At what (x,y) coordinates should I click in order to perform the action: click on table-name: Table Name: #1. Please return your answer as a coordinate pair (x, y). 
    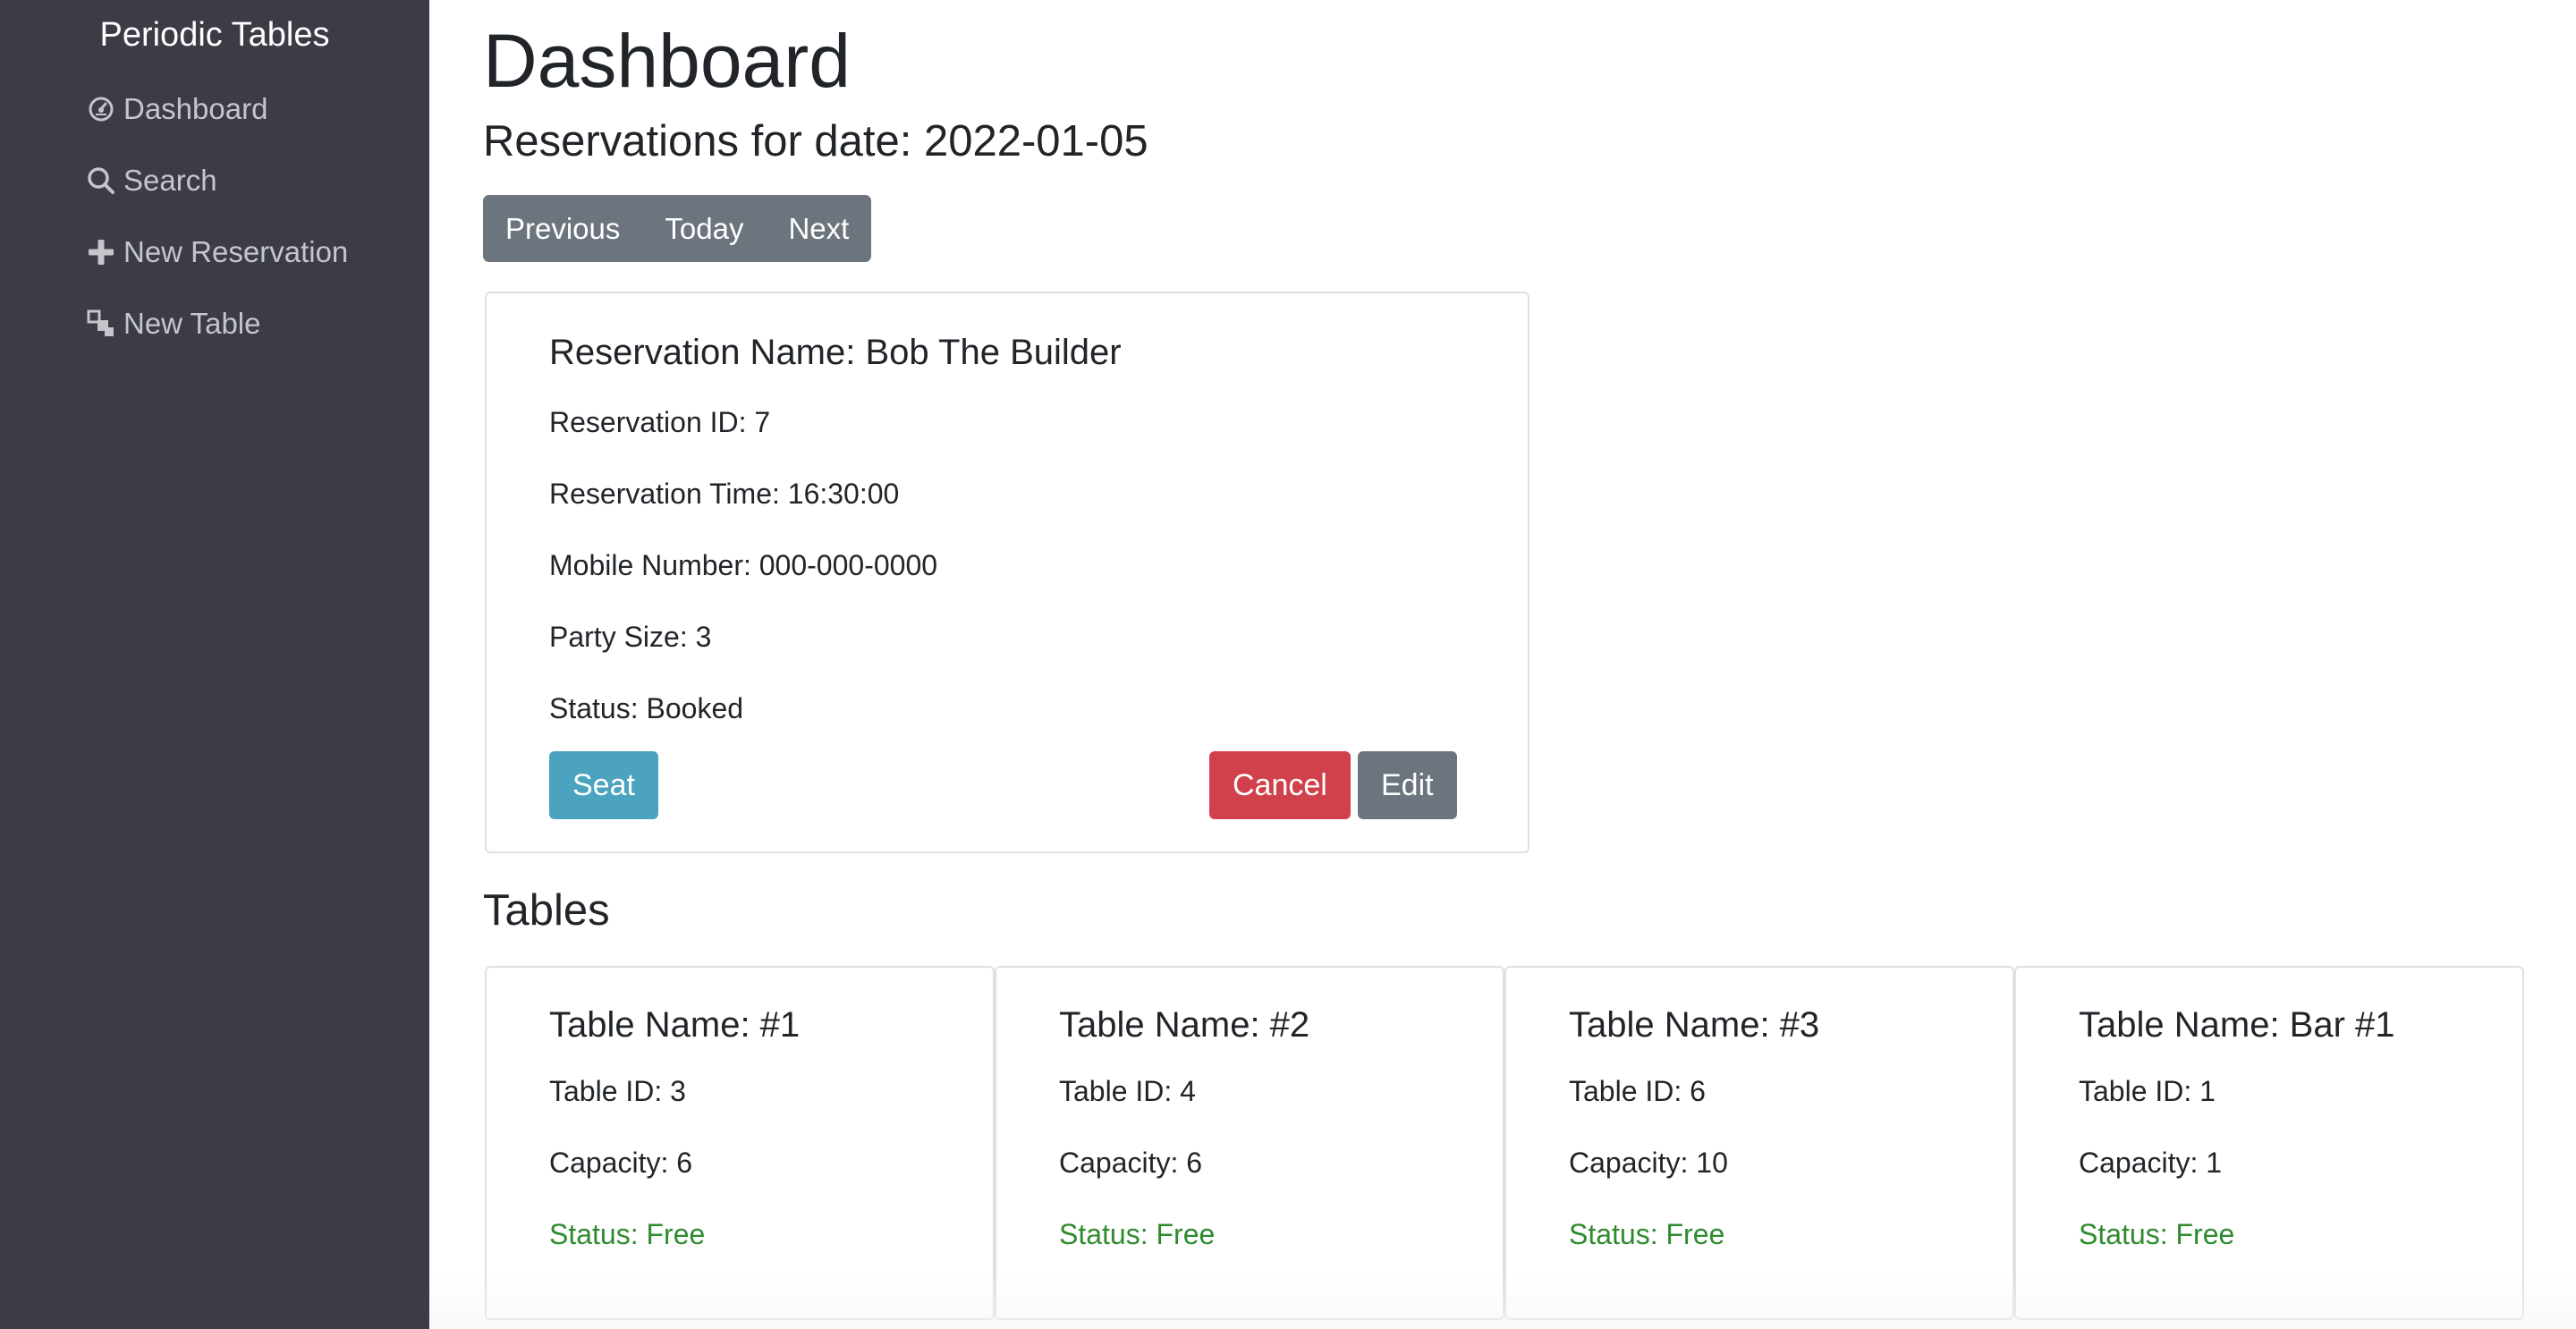
    Looking at the image, I should click on (675, 1025).